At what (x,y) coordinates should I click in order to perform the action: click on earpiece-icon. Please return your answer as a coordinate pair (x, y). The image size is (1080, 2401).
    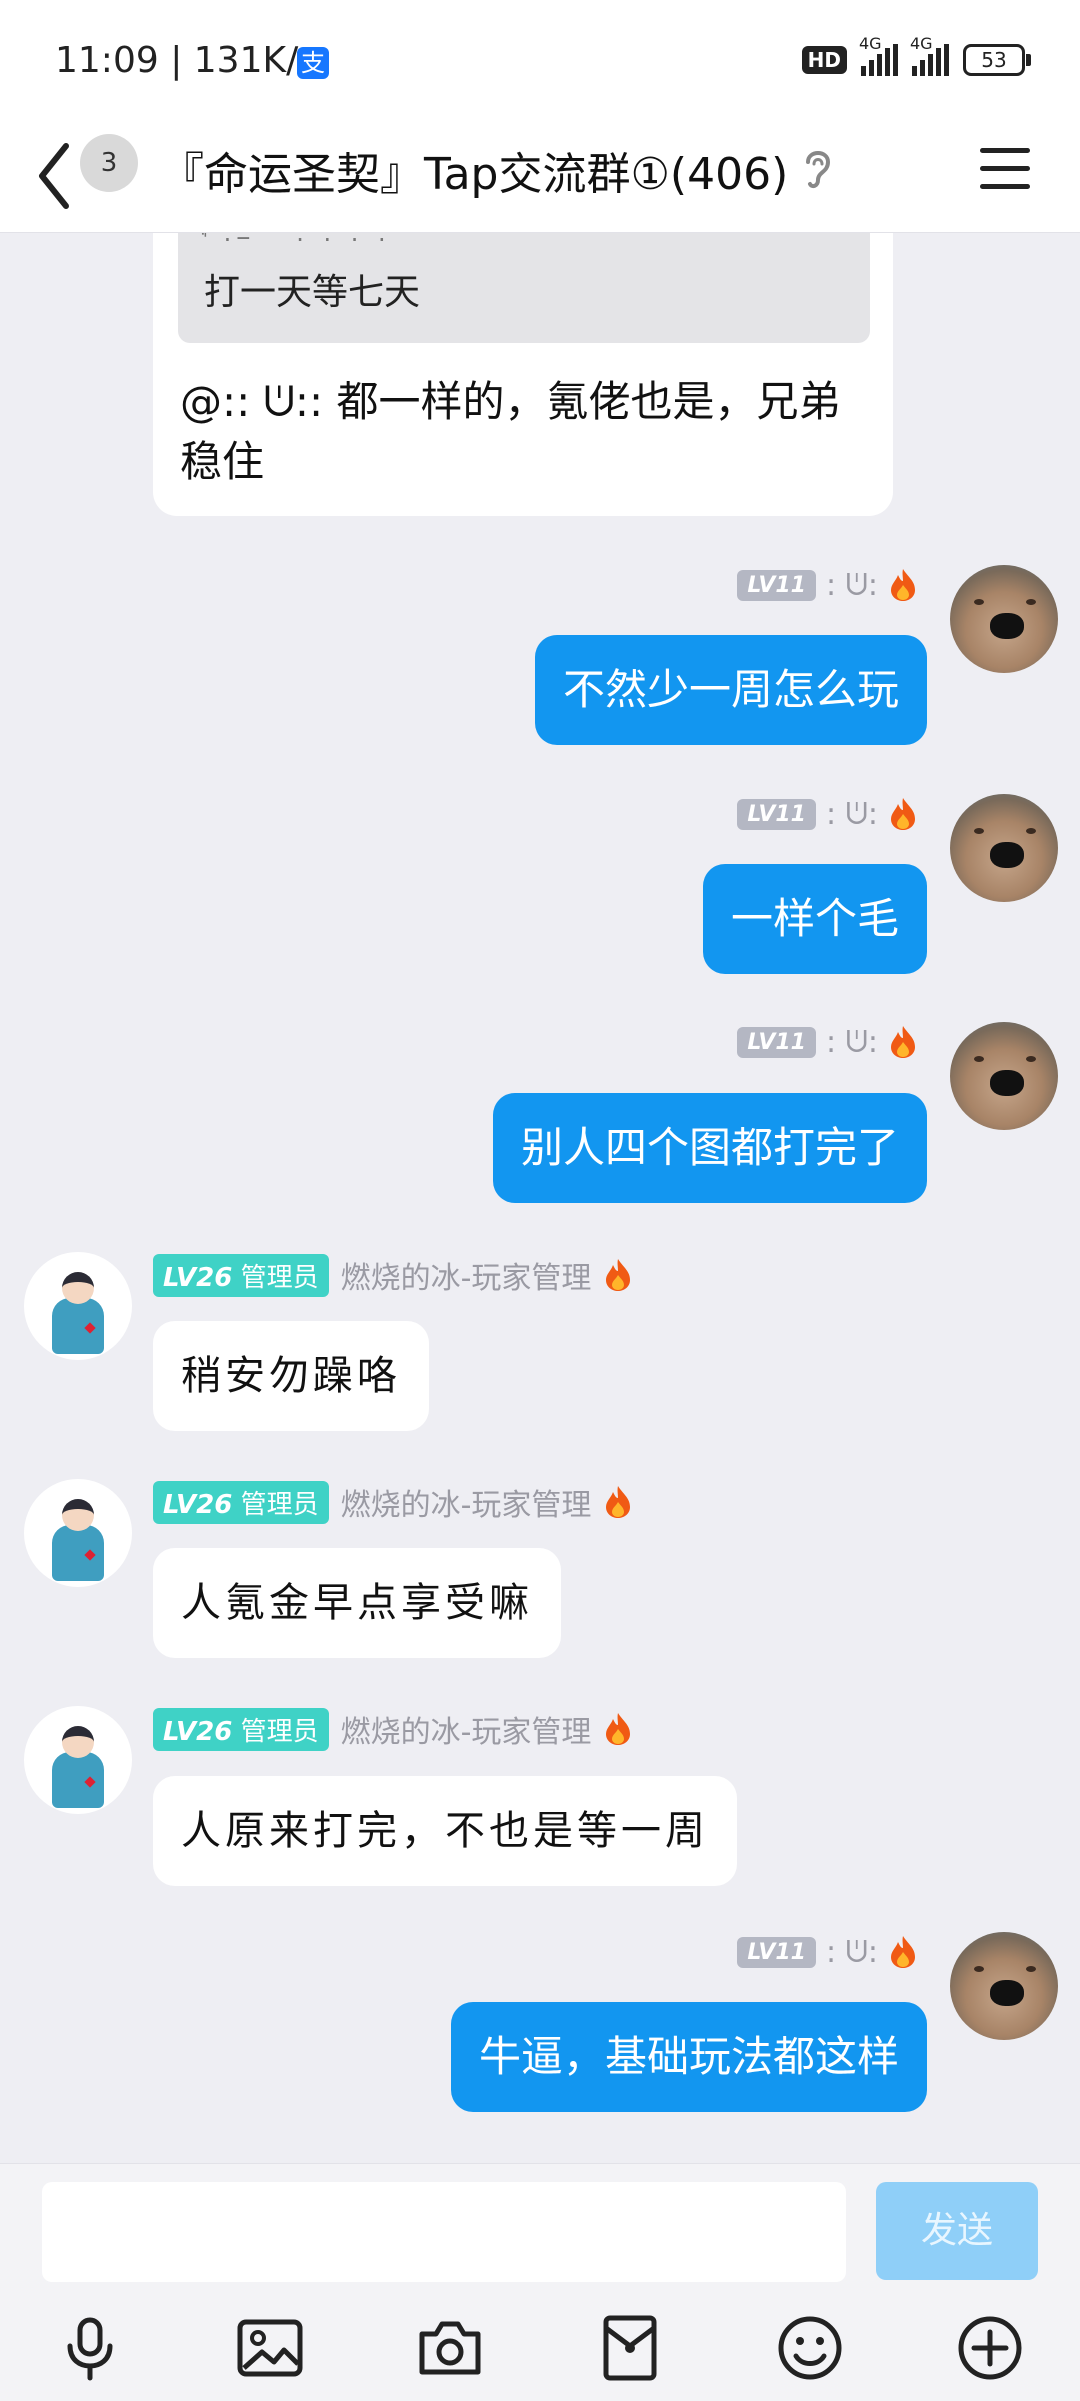
    Looking at the image, I should click on (818, 170).